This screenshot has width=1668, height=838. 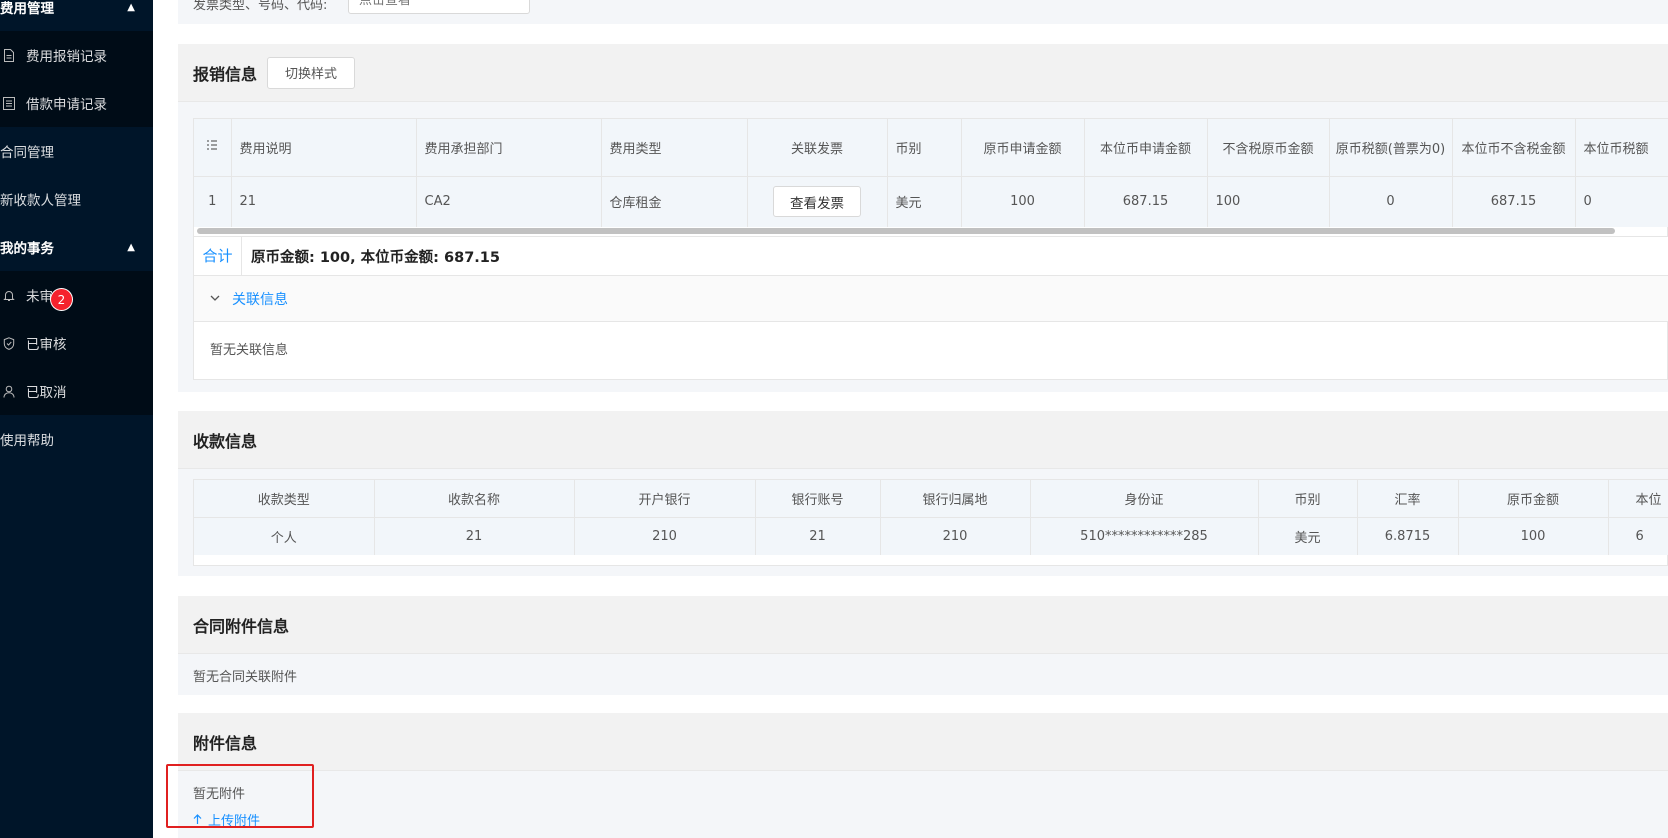 I want to click on cell-pay-type: 个人, so click(x=284, y=536).